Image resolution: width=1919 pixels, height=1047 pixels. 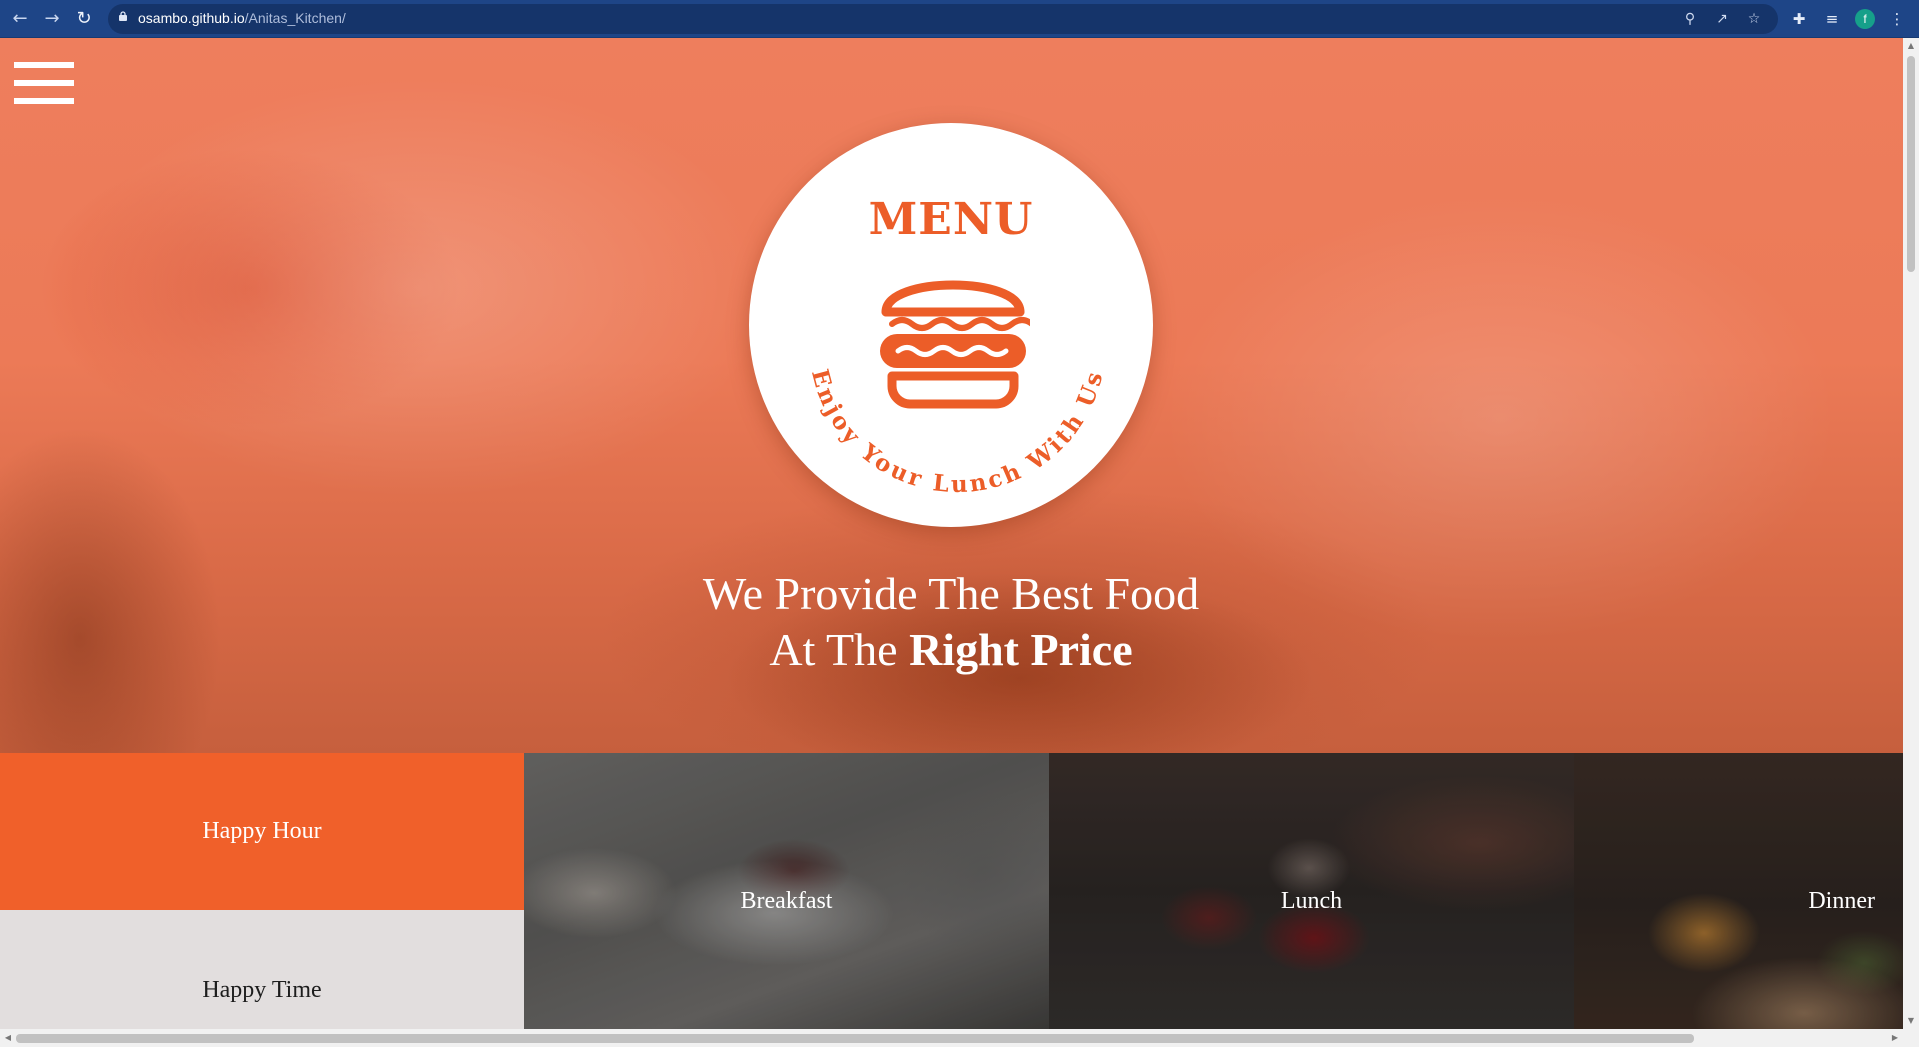 What do you see at coordinates (1911, 164) in the screenshot?
I see `vertical-scroll-thumb` at bounding box center [1911, 164].